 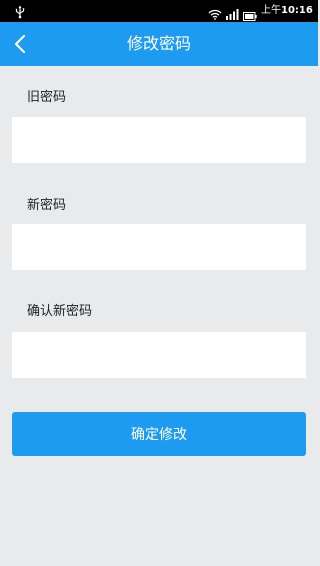 I want to click on wifi-icon, so click(x=215, y=12).